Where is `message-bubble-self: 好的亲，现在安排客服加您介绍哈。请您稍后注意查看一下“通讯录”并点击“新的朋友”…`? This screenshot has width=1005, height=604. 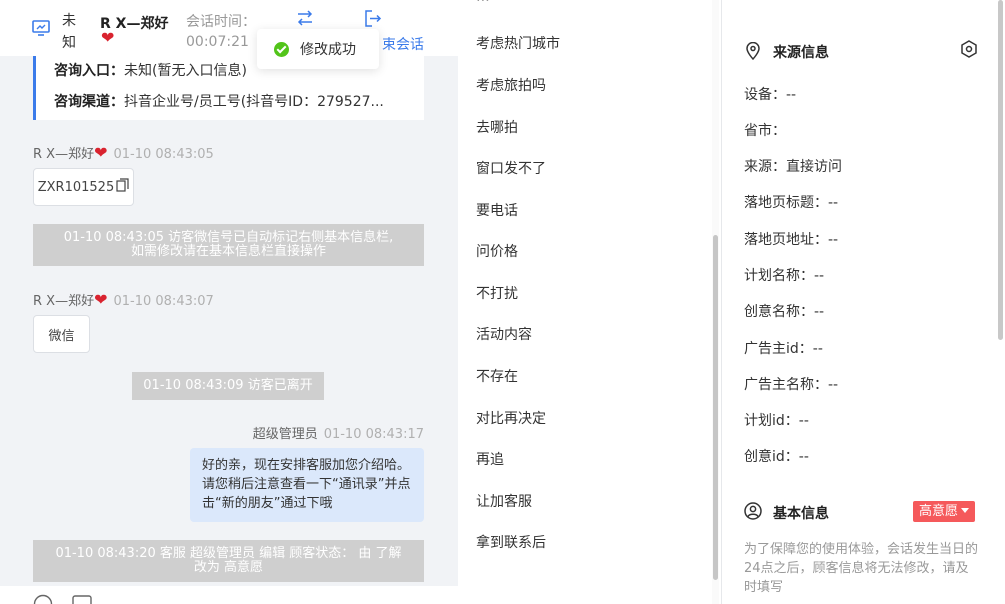
message-bubble-self: 好的亲，现在安排客服加您介绍哈。请您稍后注意查看一下“通讯录”并点击“新的朋友”… is located at coordinates (307, 485).